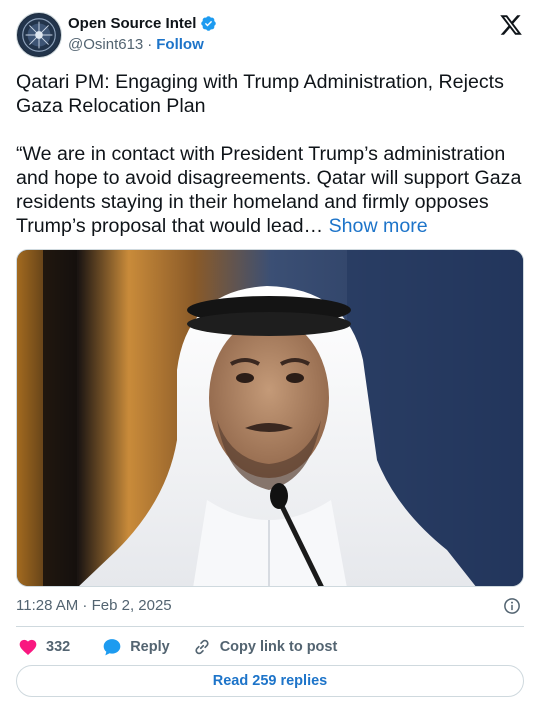 The height and width of the screenshot is (713, 540). I want to click on verified-badge-icon, so click(209, 23).